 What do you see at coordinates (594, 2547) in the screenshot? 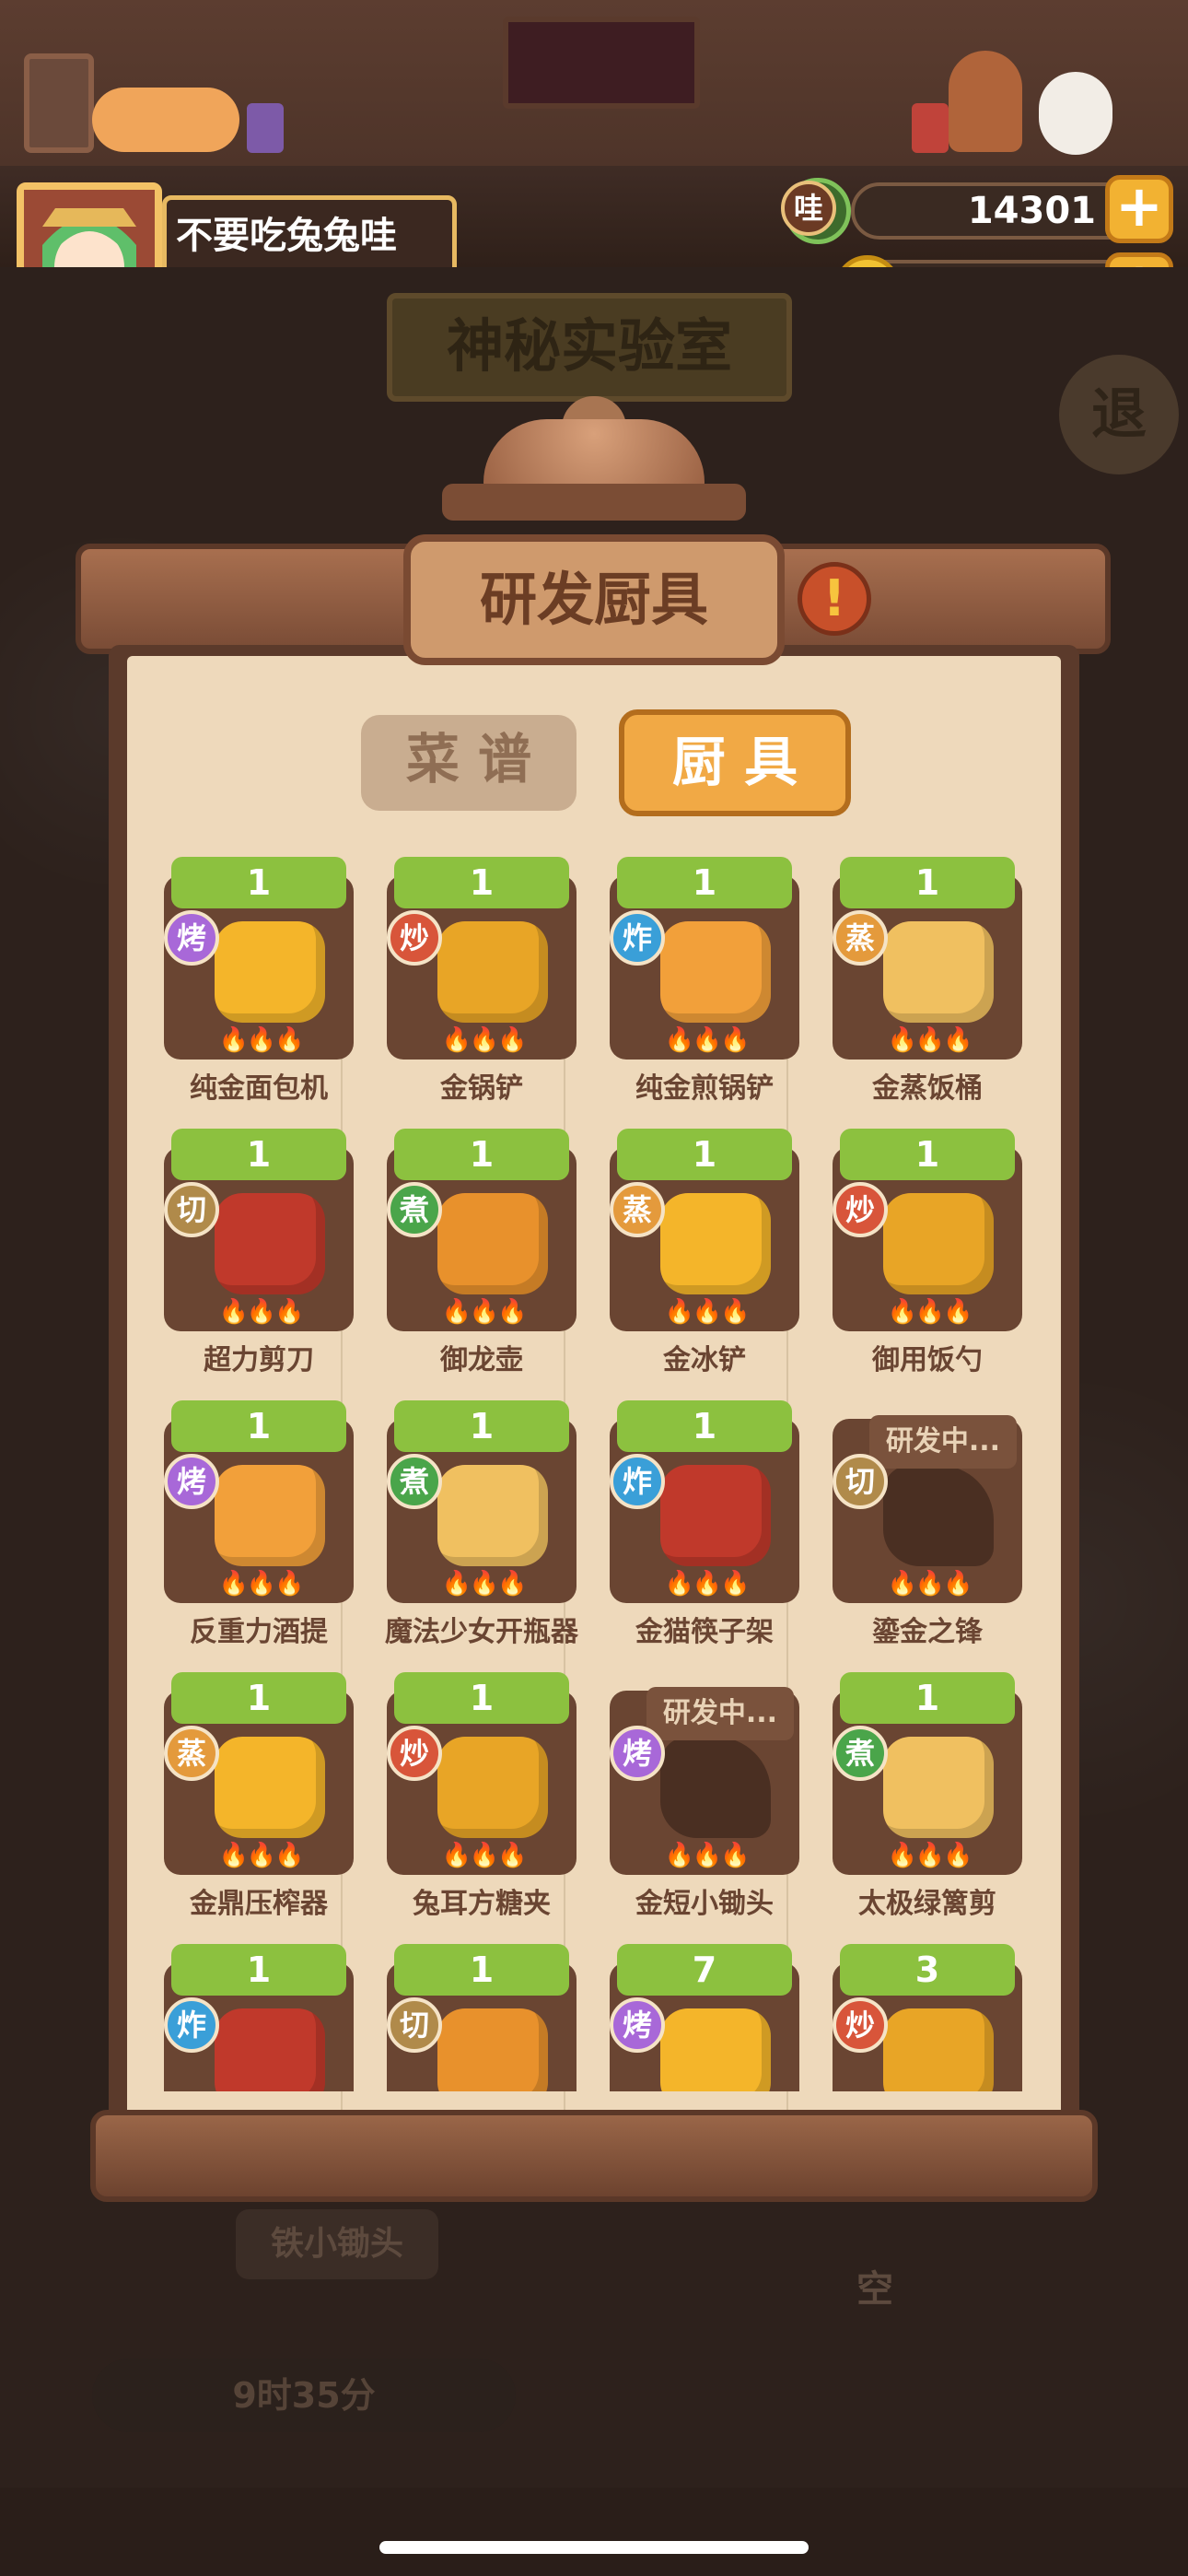
I see `home-indicator` at bounding box center [594, 2547].